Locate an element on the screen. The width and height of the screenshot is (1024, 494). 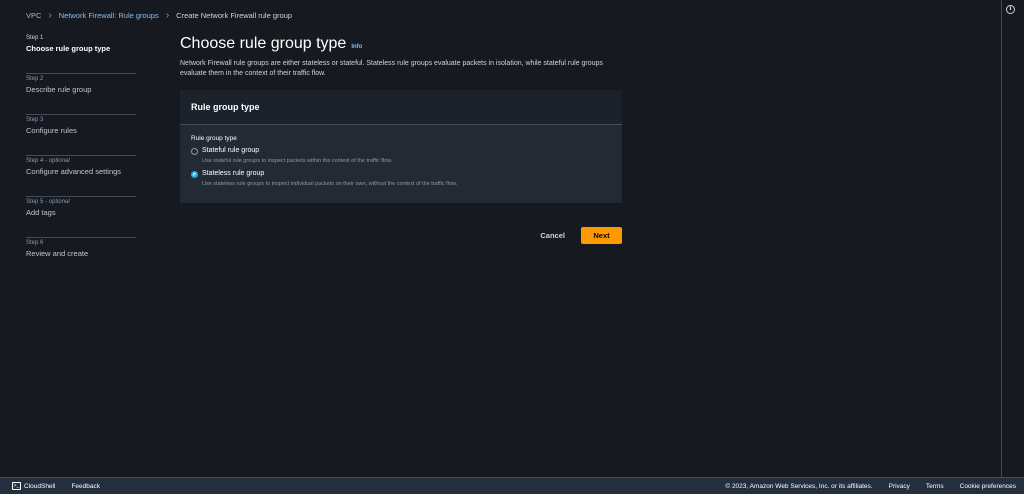
step-number: Step 5 - optional is located at coordinates (81, 202).